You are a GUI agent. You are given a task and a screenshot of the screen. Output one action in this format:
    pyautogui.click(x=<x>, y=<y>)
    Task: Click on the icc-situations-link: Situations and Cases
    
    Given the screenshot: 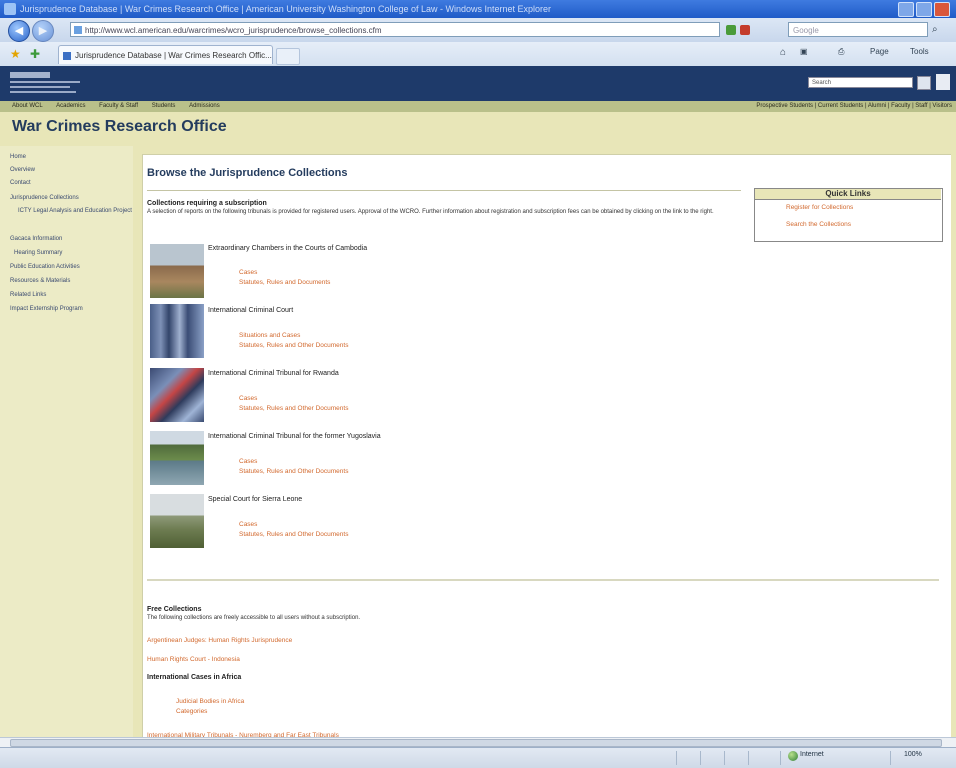 What is the action you would take?
    pyautogui.click(x=269, y=335)
    